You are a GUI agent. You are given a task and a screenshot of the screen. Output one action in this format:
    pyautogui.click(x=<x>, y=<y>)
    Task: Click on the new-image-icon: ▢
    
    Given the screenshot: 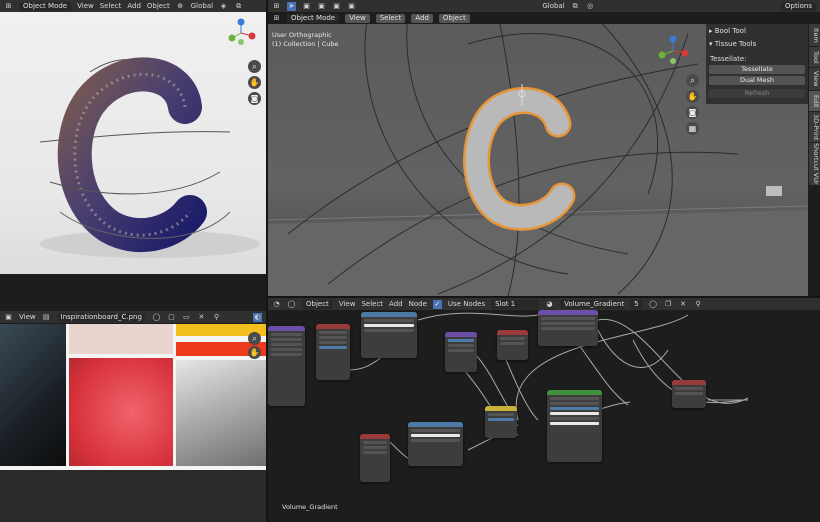 What is the action you would take?
    pyautogui.click(x=171, y=317)
    